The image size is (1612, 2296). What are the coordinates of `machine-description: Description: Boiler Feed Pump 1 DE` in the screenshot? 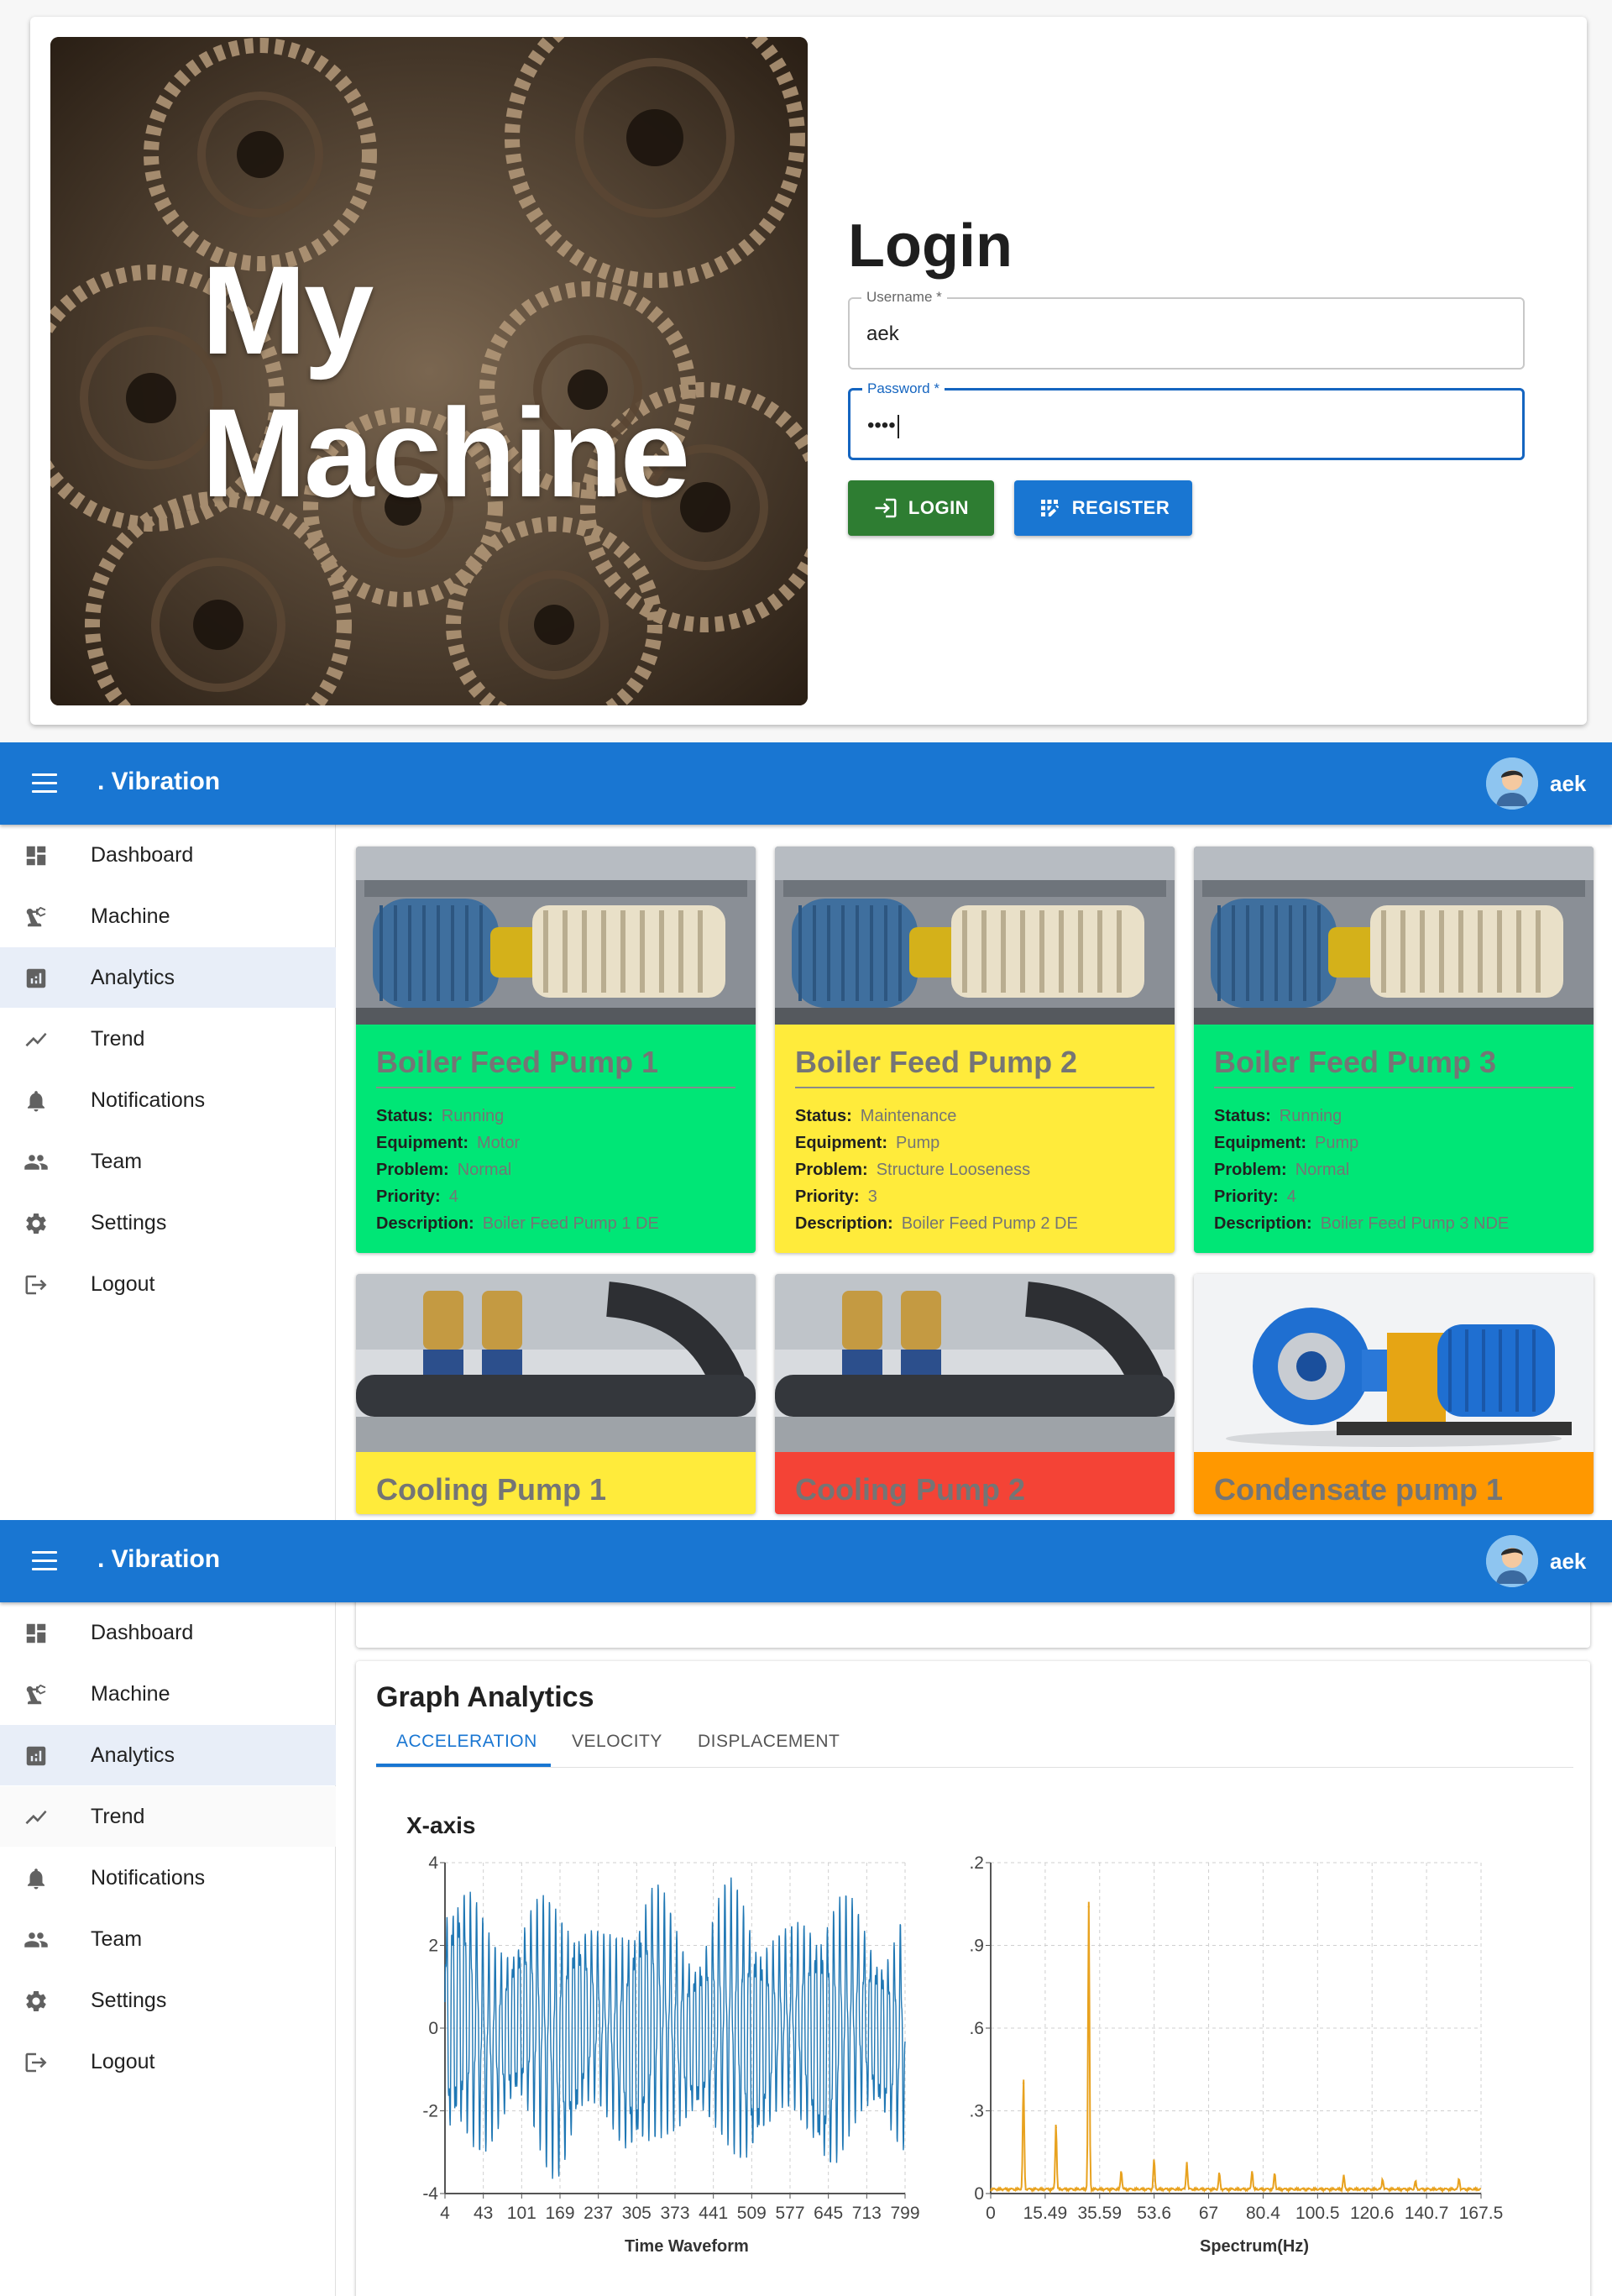 It's located at (517, 1224).